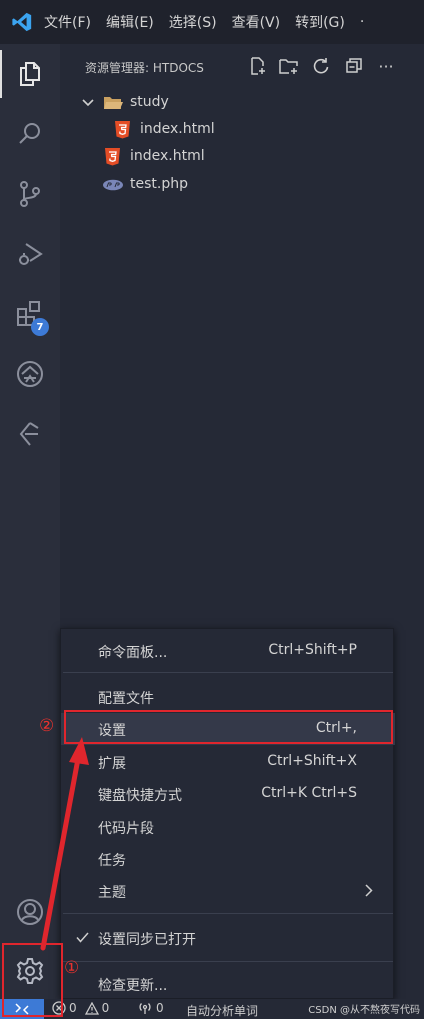 The height and width of the screenshot is (1019, 424). What do you see at coordinates (312, 761) in the screenshot?
I see `menu-item-shortcut: Ctrl+Shift+X` at bounding box center [312, 761].